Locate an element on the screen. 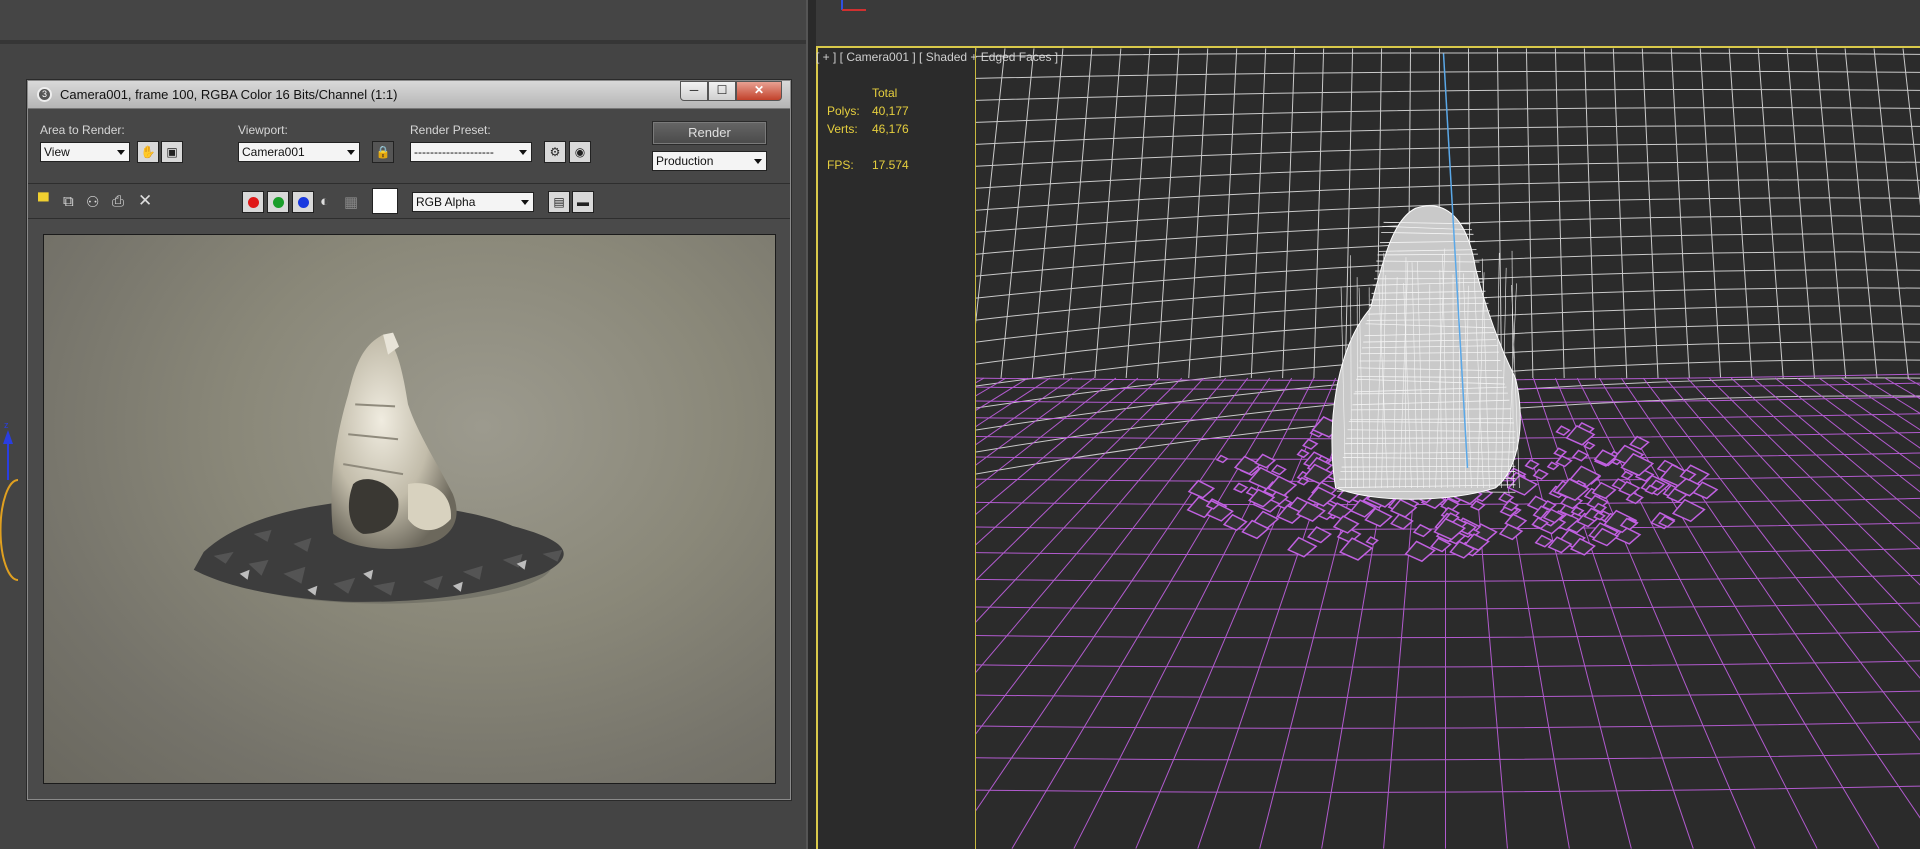 The width and height of the screenshot is (1920, 849). lock-icon: 🔒 is located at coordinates (383, 152).